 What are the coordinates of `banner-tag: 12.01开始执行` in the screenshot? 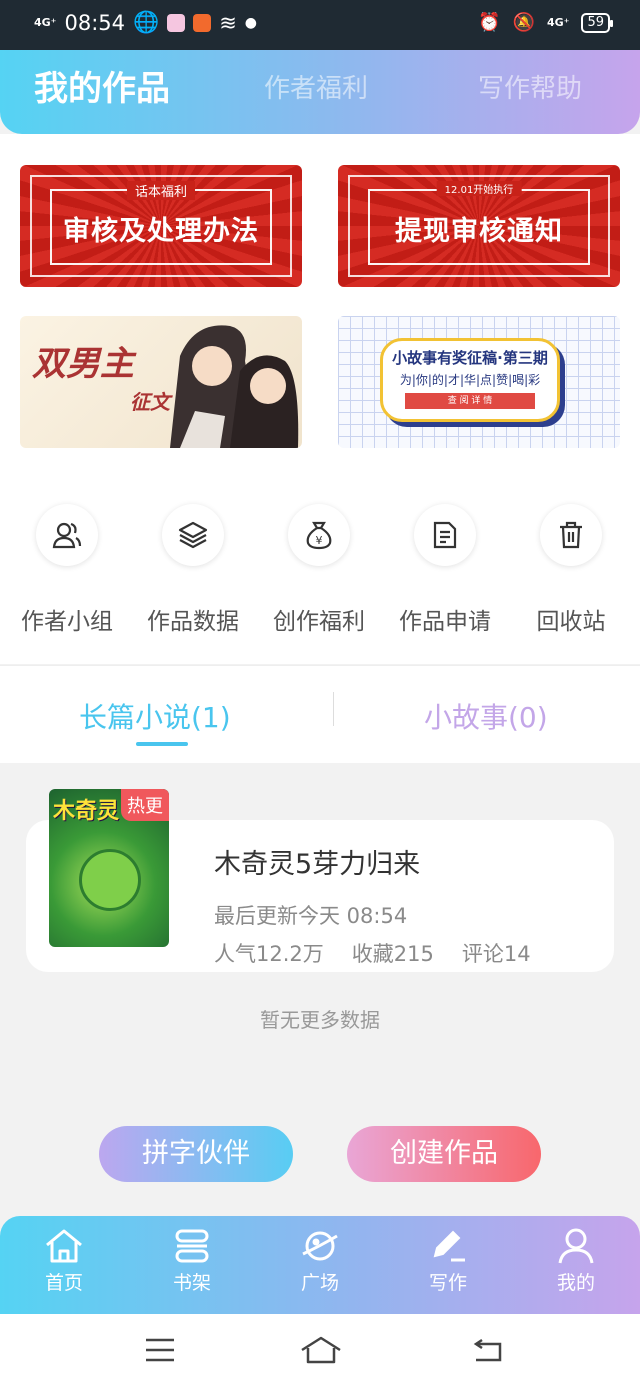 It's located at (479, 188).